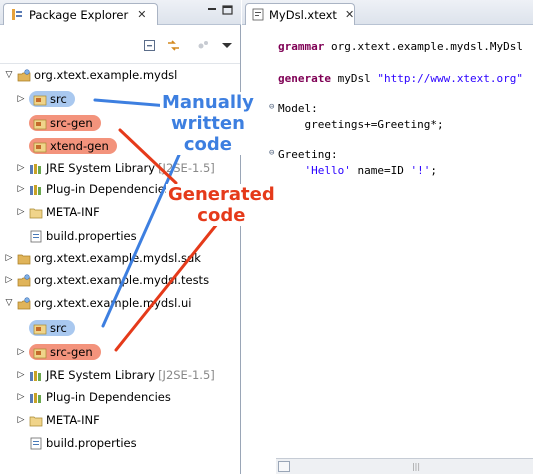 This screenshot has width=533, height=474. I want to click on tree-item-label: org.xtext.example.mydsl.ui, so click(113, 303).